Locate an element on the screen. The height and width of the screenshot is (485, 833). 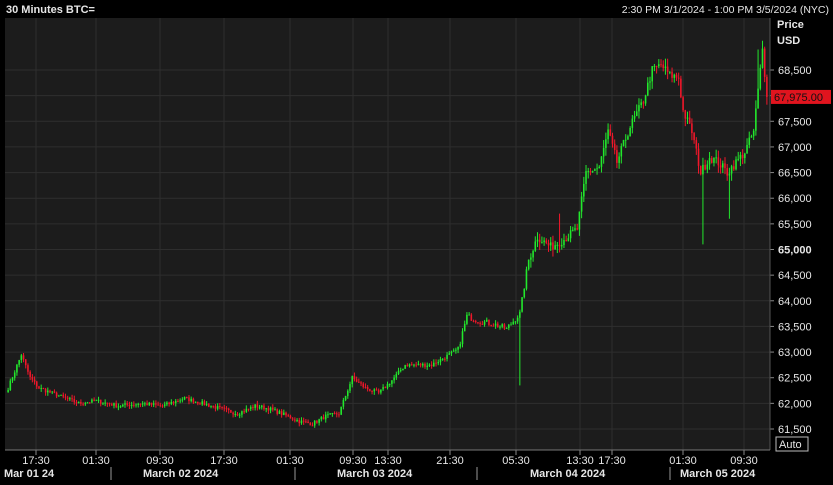
auto-scale-label: Auto is located at coordinates (790, 445).